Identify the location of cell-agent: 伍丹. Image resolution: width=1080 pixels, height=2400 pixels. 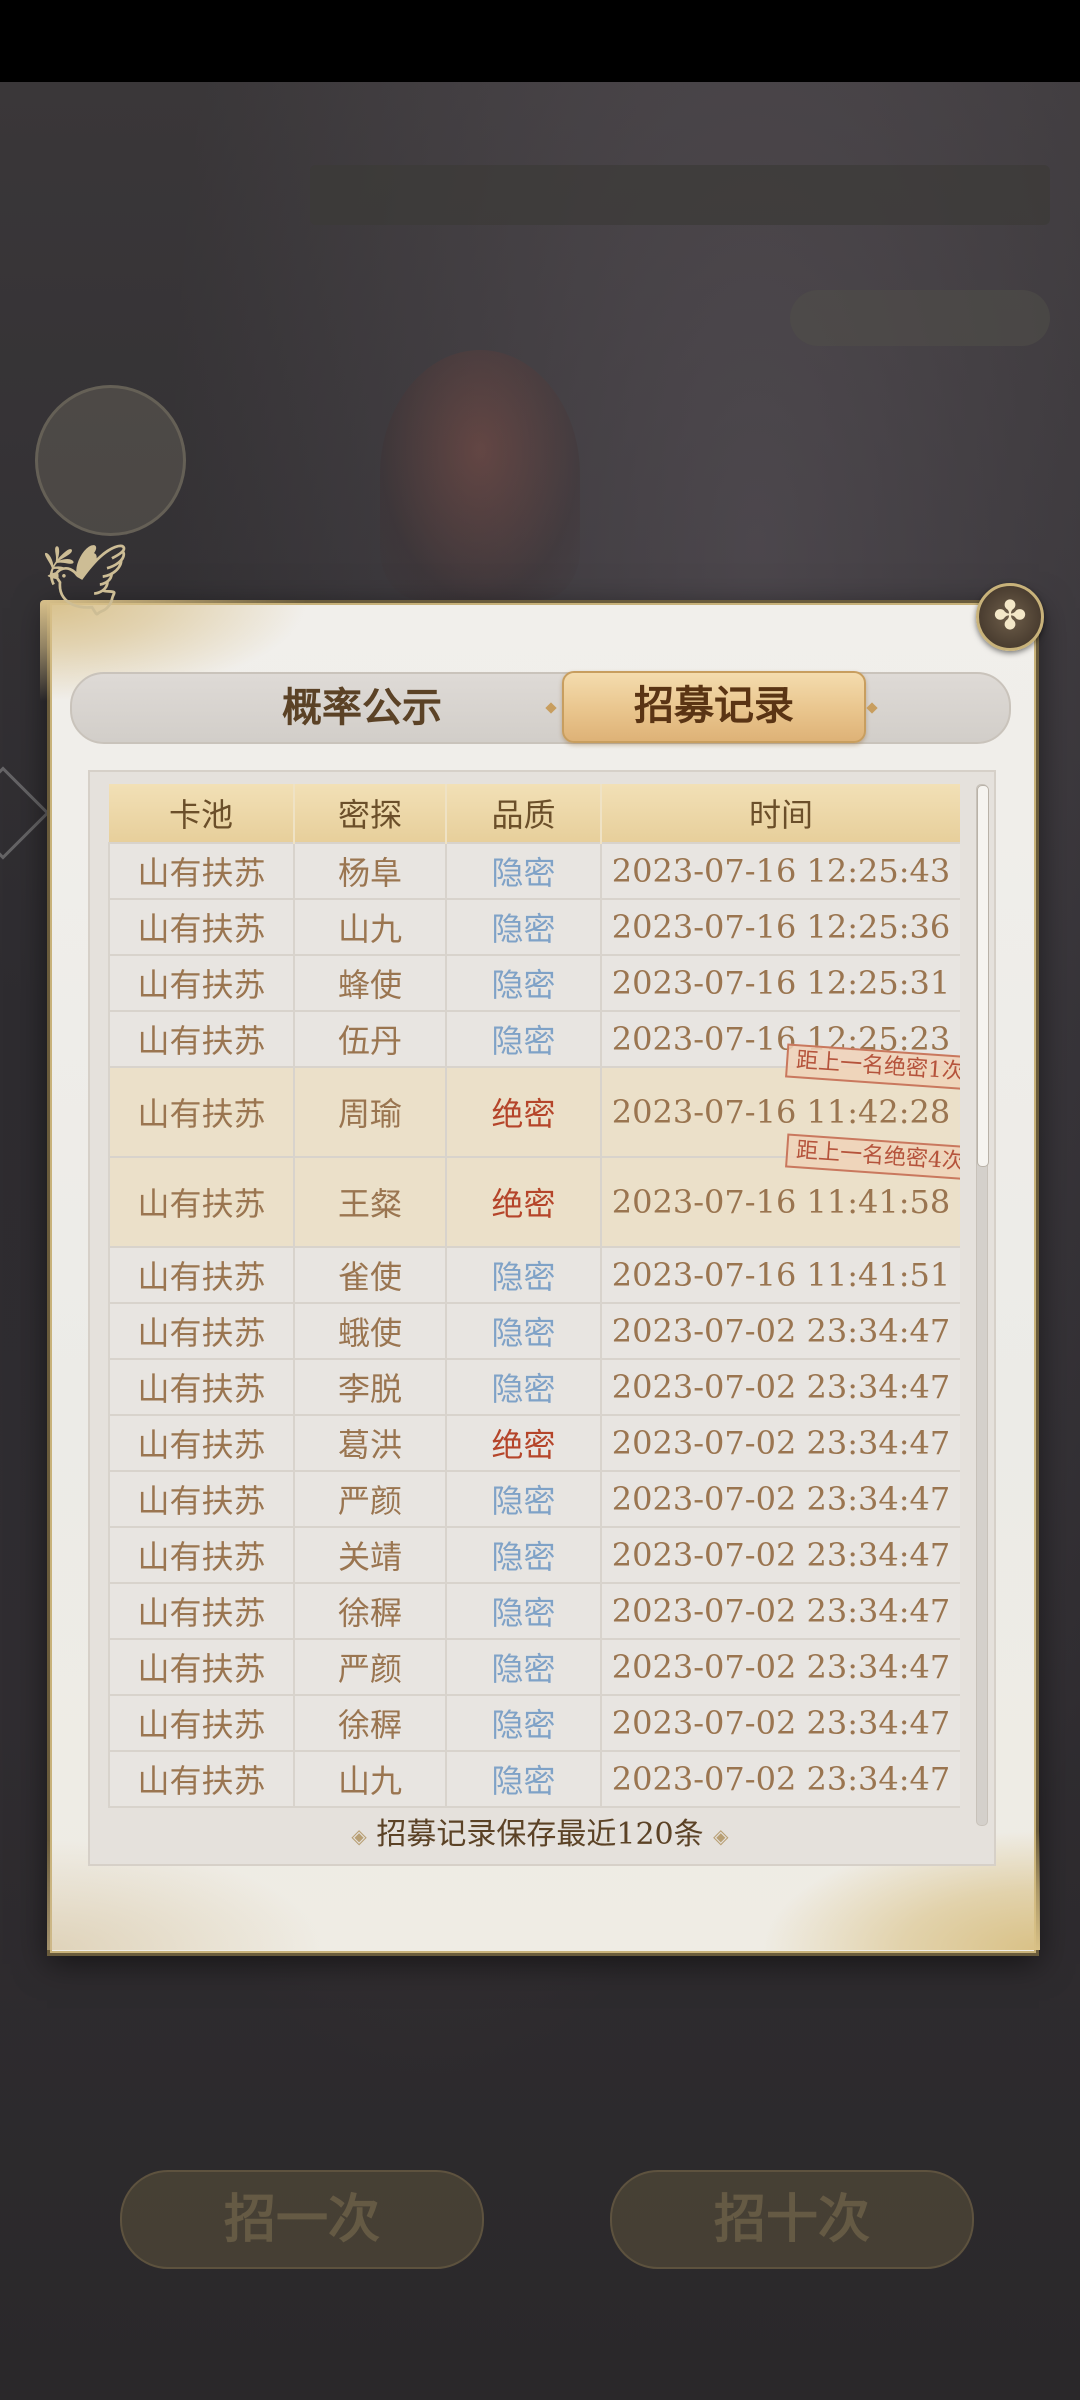
(370, 1039).